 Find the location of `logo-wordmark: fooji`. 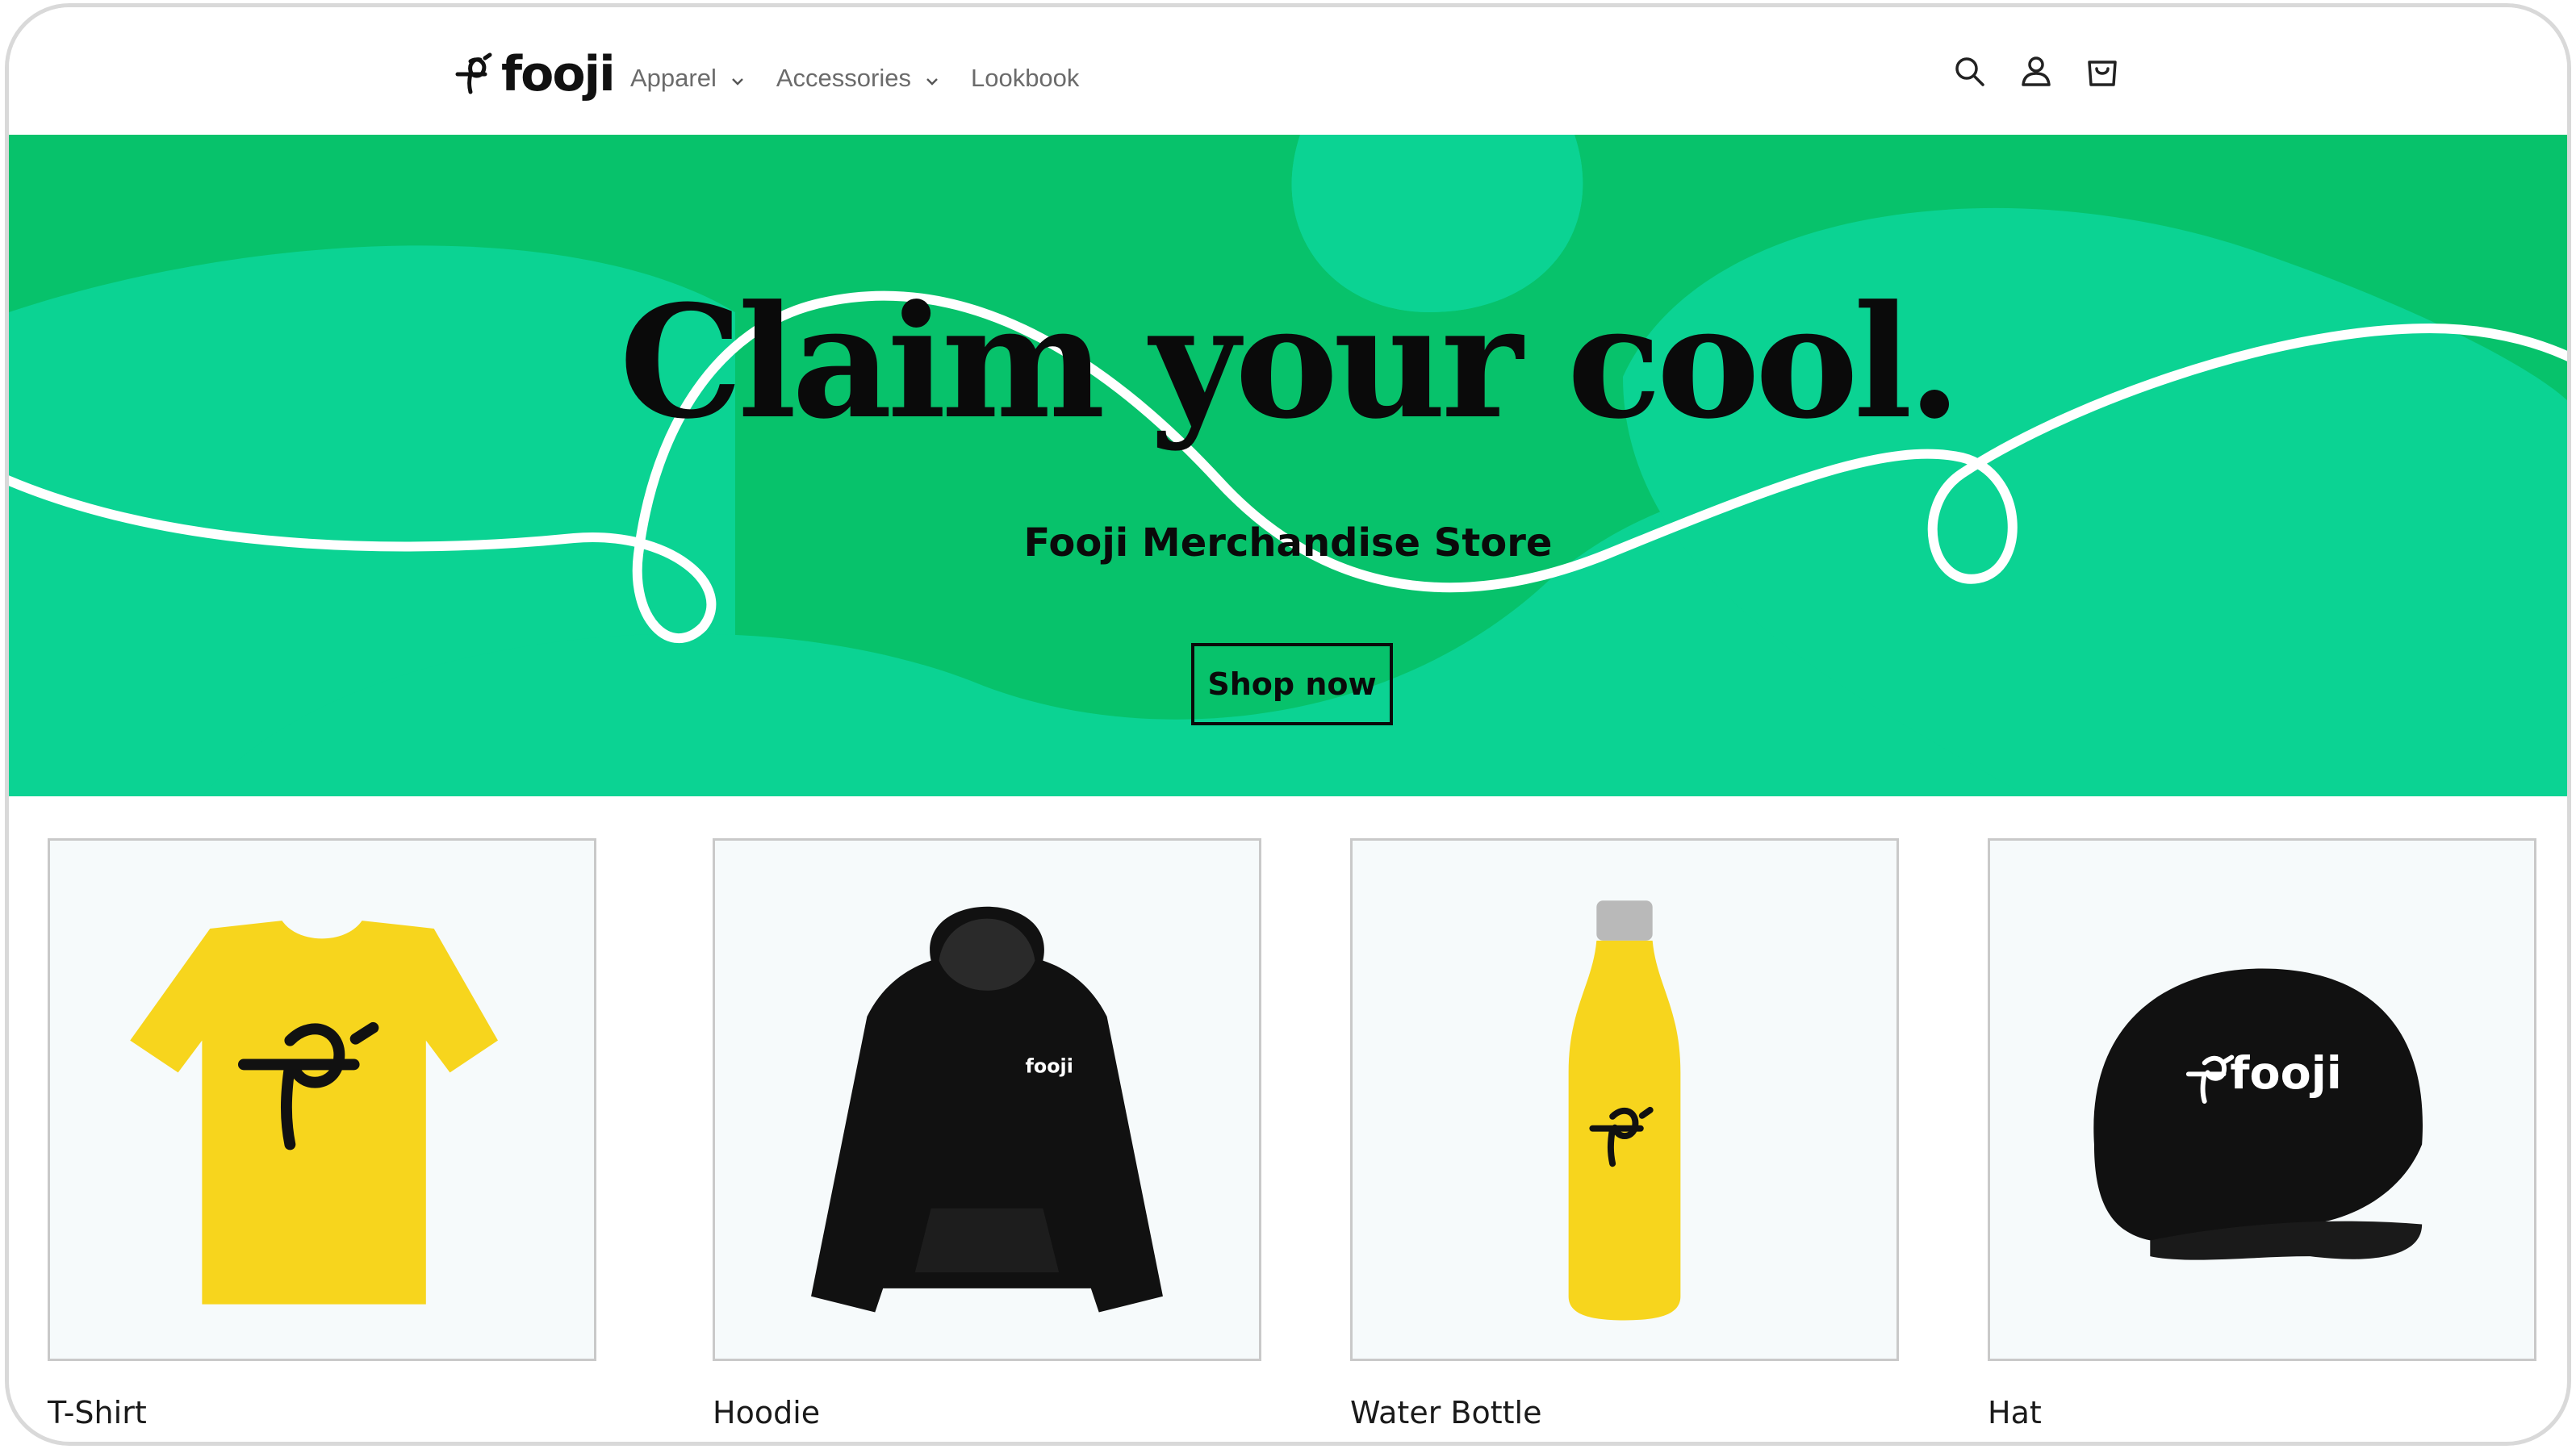

logo-wordmark: fooji is located at coordinates (558, 74).